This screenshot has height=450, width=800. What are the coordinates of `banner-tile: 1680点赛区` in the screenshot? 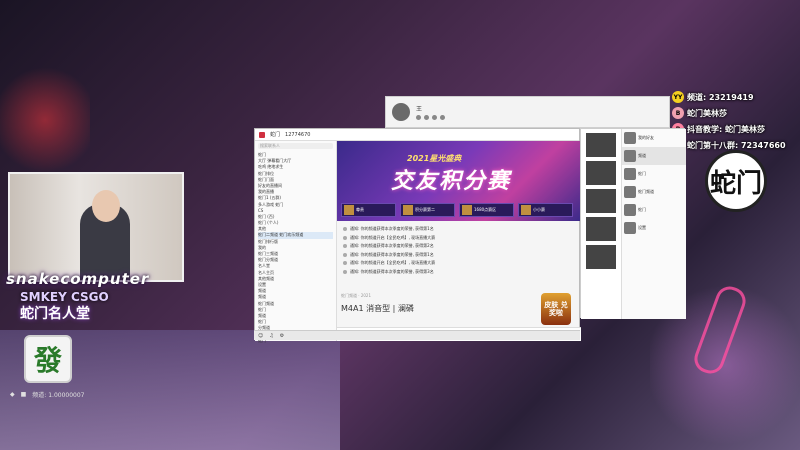 It's located at (486, 210).